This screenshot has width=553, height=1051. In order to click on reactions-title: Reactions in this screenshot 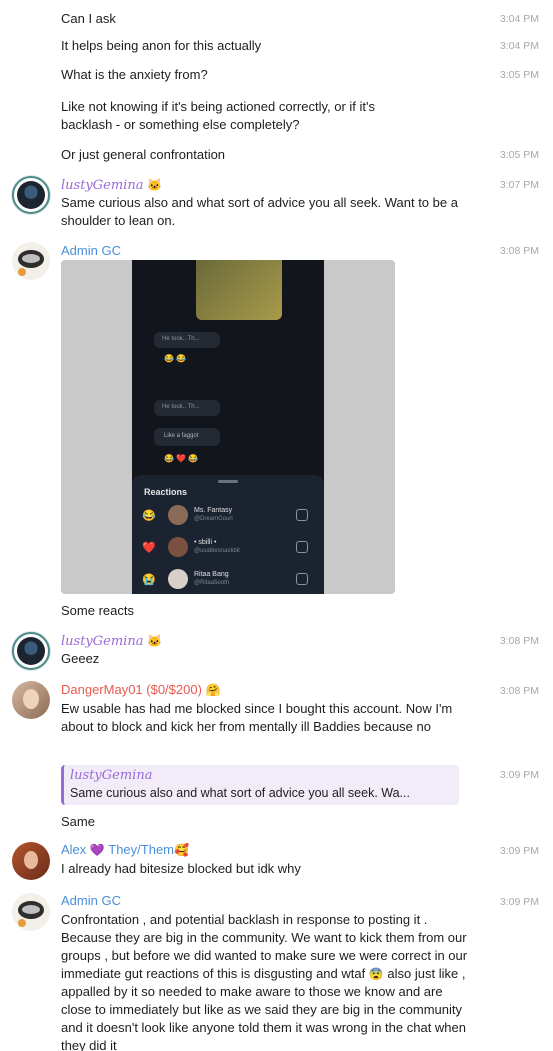, I will do `click(166, 492)`.